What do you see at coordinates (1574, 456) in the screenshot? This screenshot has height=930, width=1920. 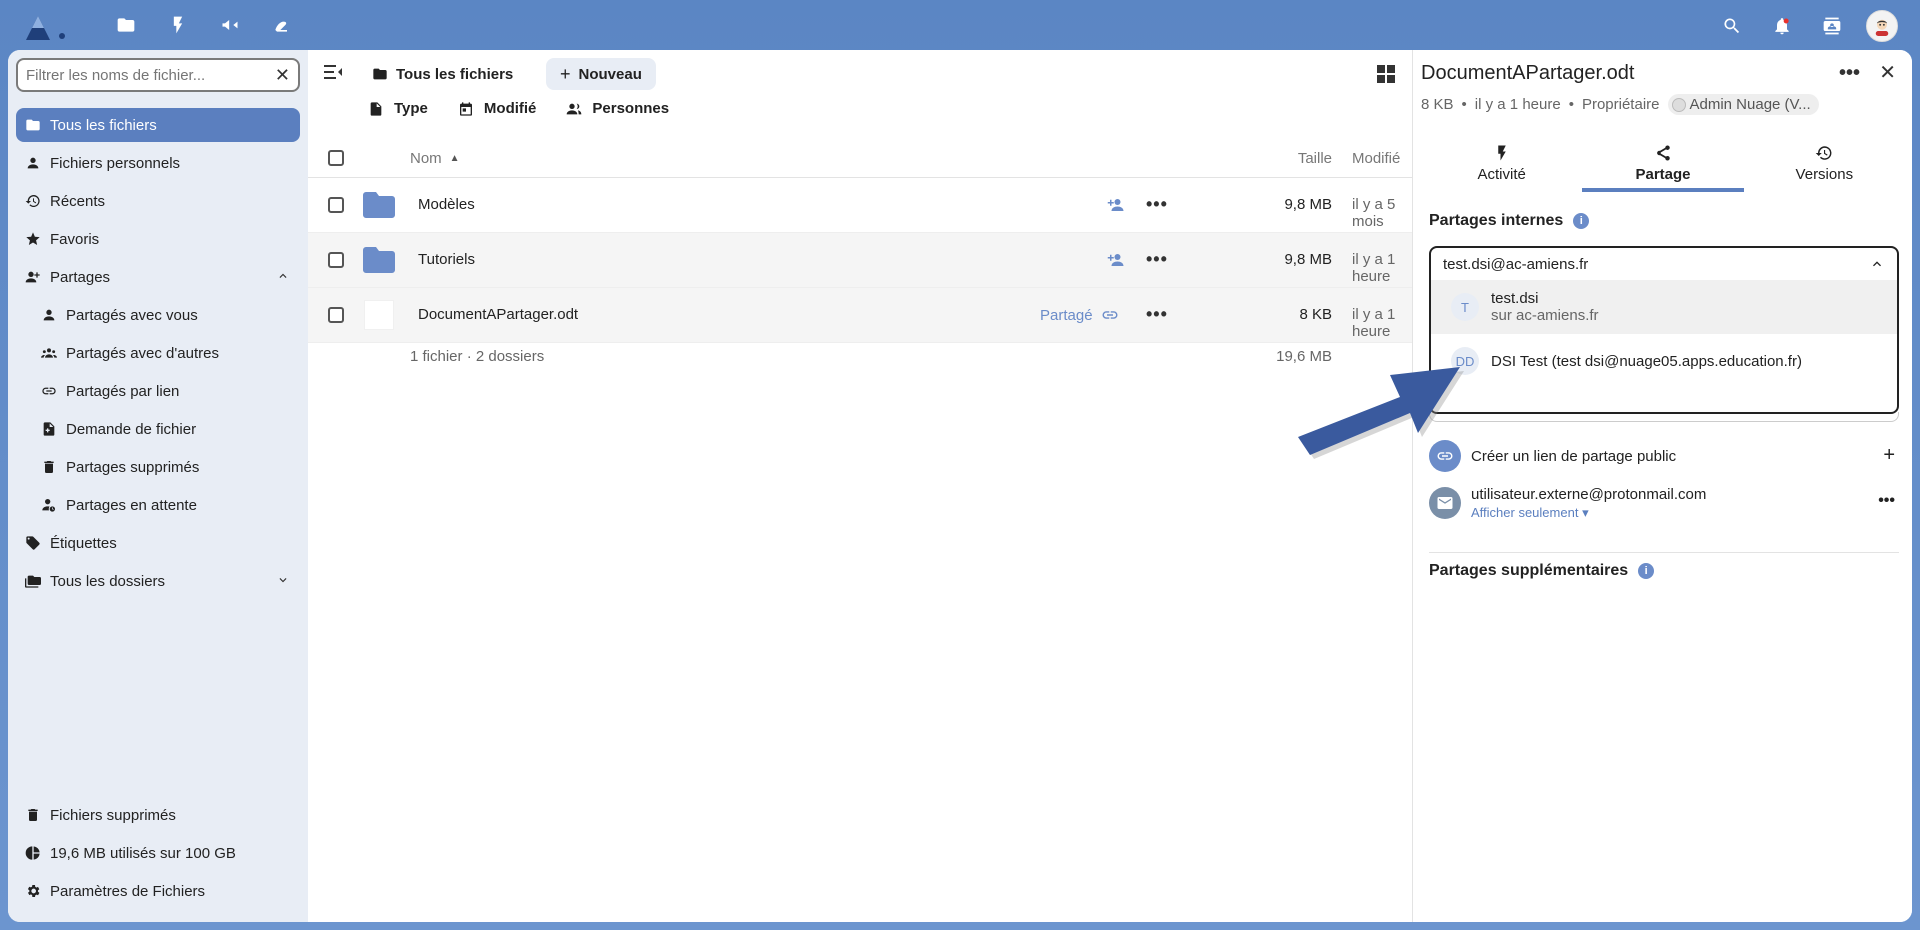 I see `public-link-label: Créer un lien de partage public` at bounding box center [1574, 456].